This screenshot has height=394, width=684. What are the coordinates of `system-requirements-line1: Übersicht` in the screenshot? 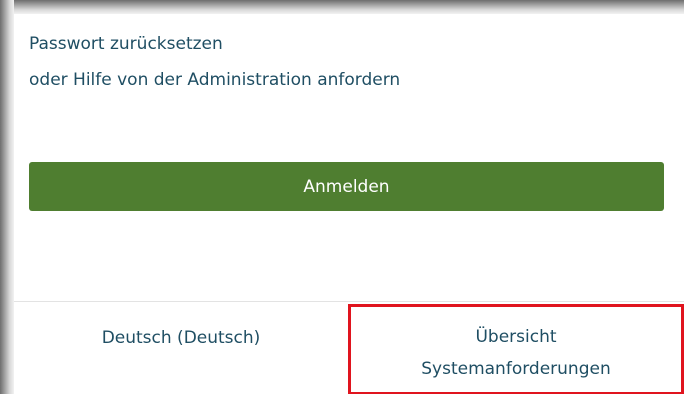 It's located at (516, 336).